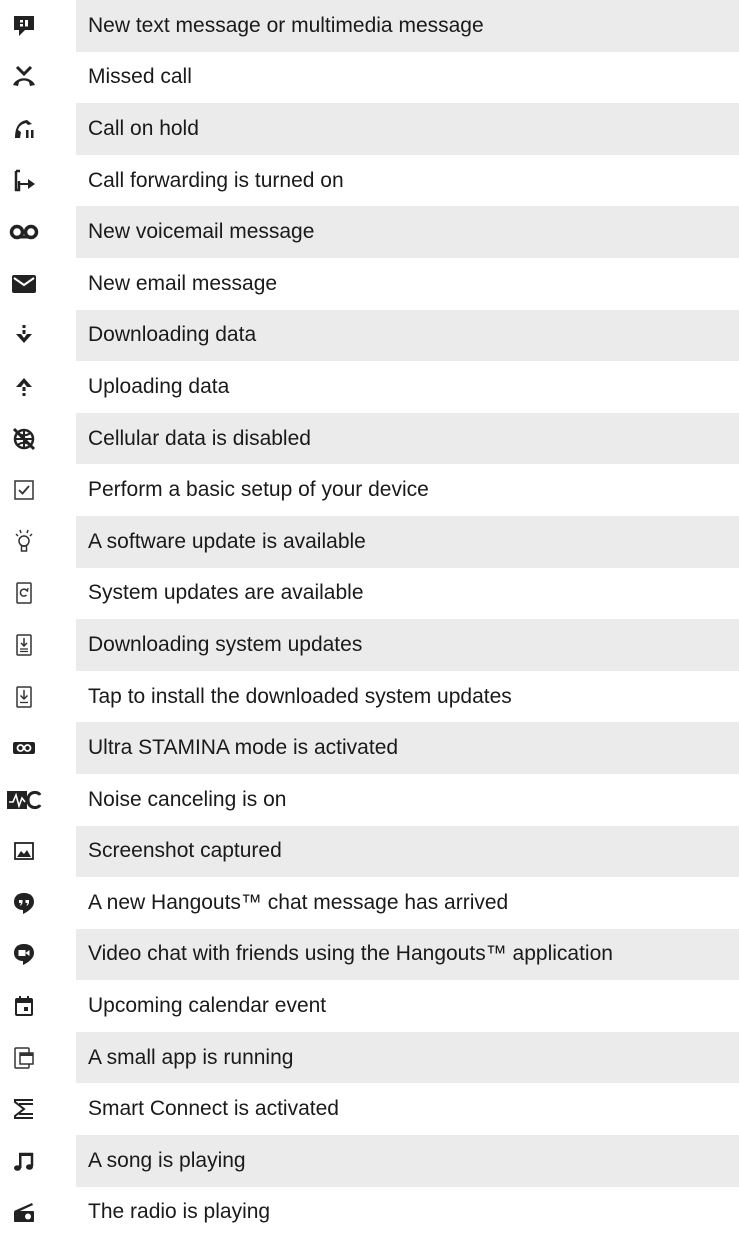  I want to click on list-item-label: Screenshot captured, so click(407, 851).